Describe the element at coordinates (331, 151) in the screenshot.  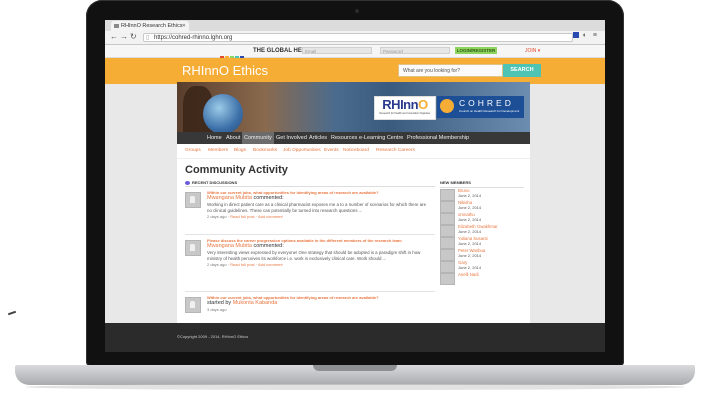
I see `subnav-events: Events` at that location.